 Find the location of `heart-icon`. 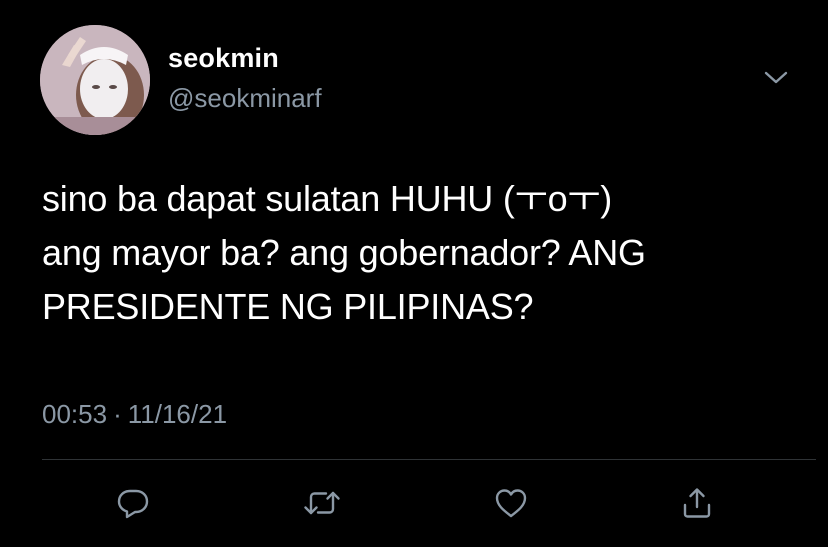

heart-icon is located at coordinates (511, 503).